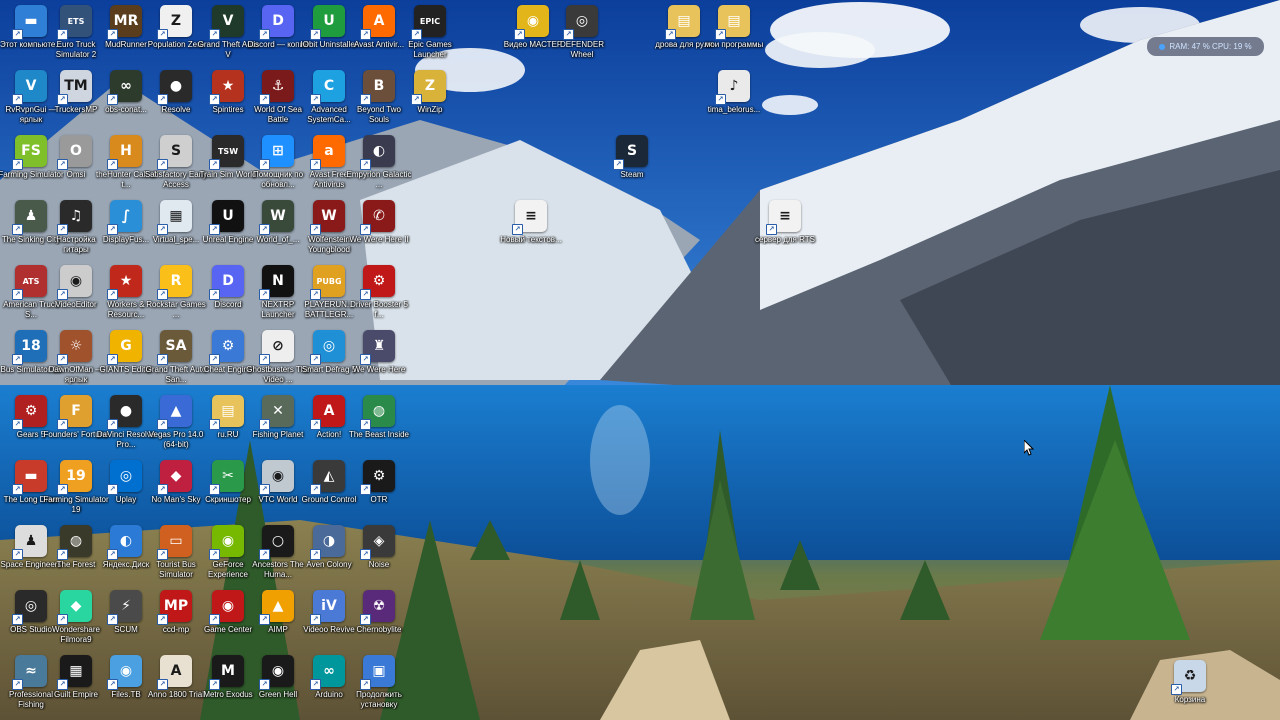  What do you see at coordinates (124, 672) in the screenshot?
I see `files-tb-icon: ◉ ↗` at bounding box center [124, 672].